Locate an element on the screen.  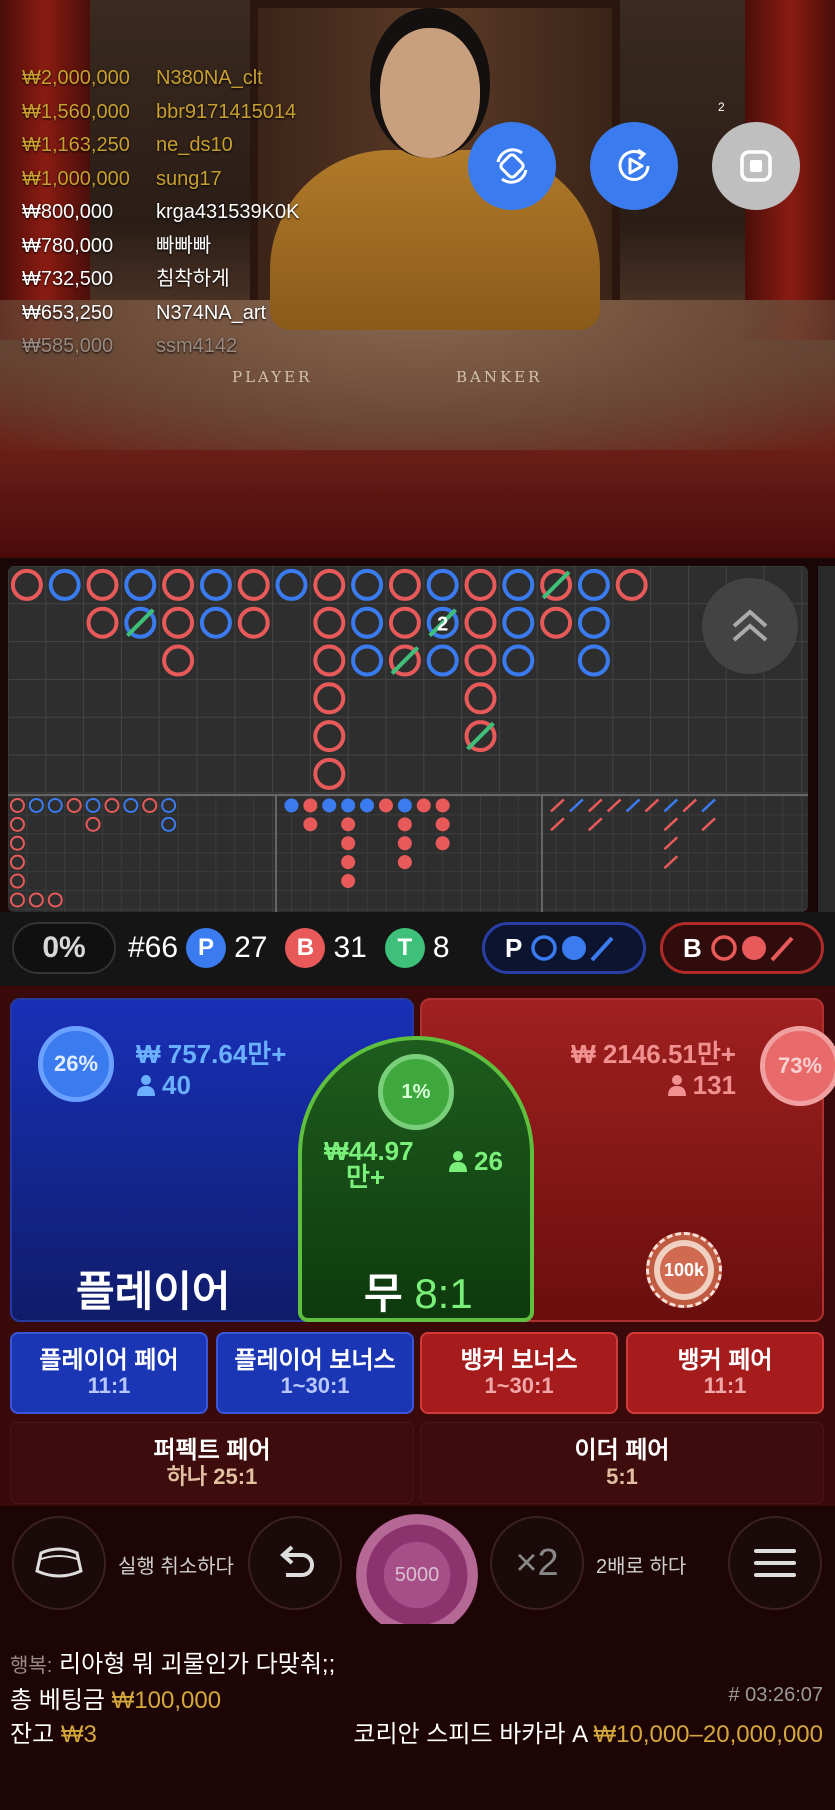
rotate-camera-icon is located at coordinates (512, 166).